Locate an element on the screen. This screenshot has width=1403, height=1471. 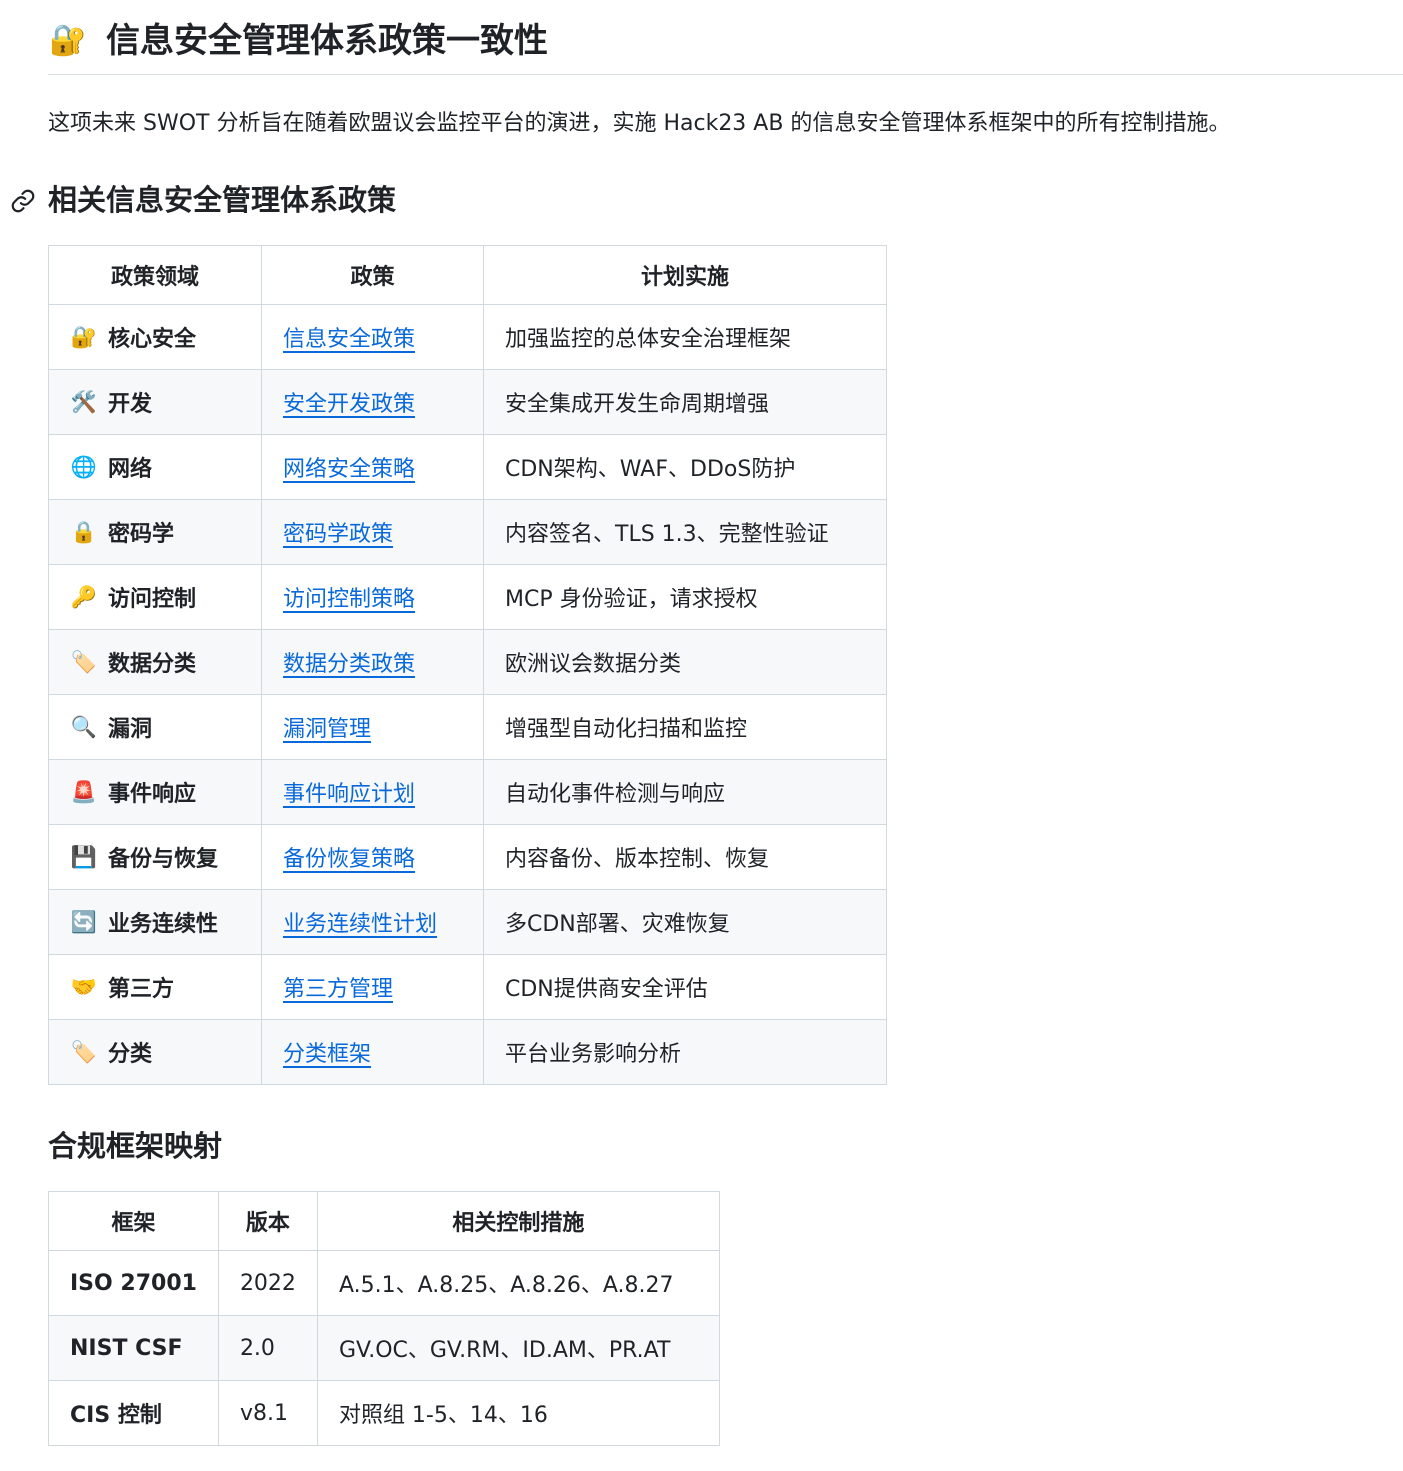
policy-cell: 安全开发政策 is located at coordinates (372, 402).